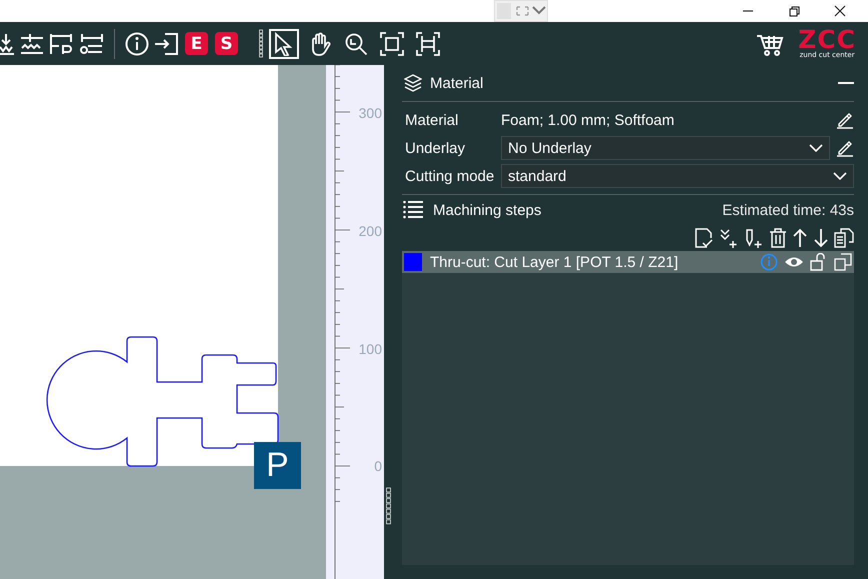  What do you see at coordinates (821, 238) in the screenshot?
I see `arrow-down-icon` at bounding box center [821, 238].